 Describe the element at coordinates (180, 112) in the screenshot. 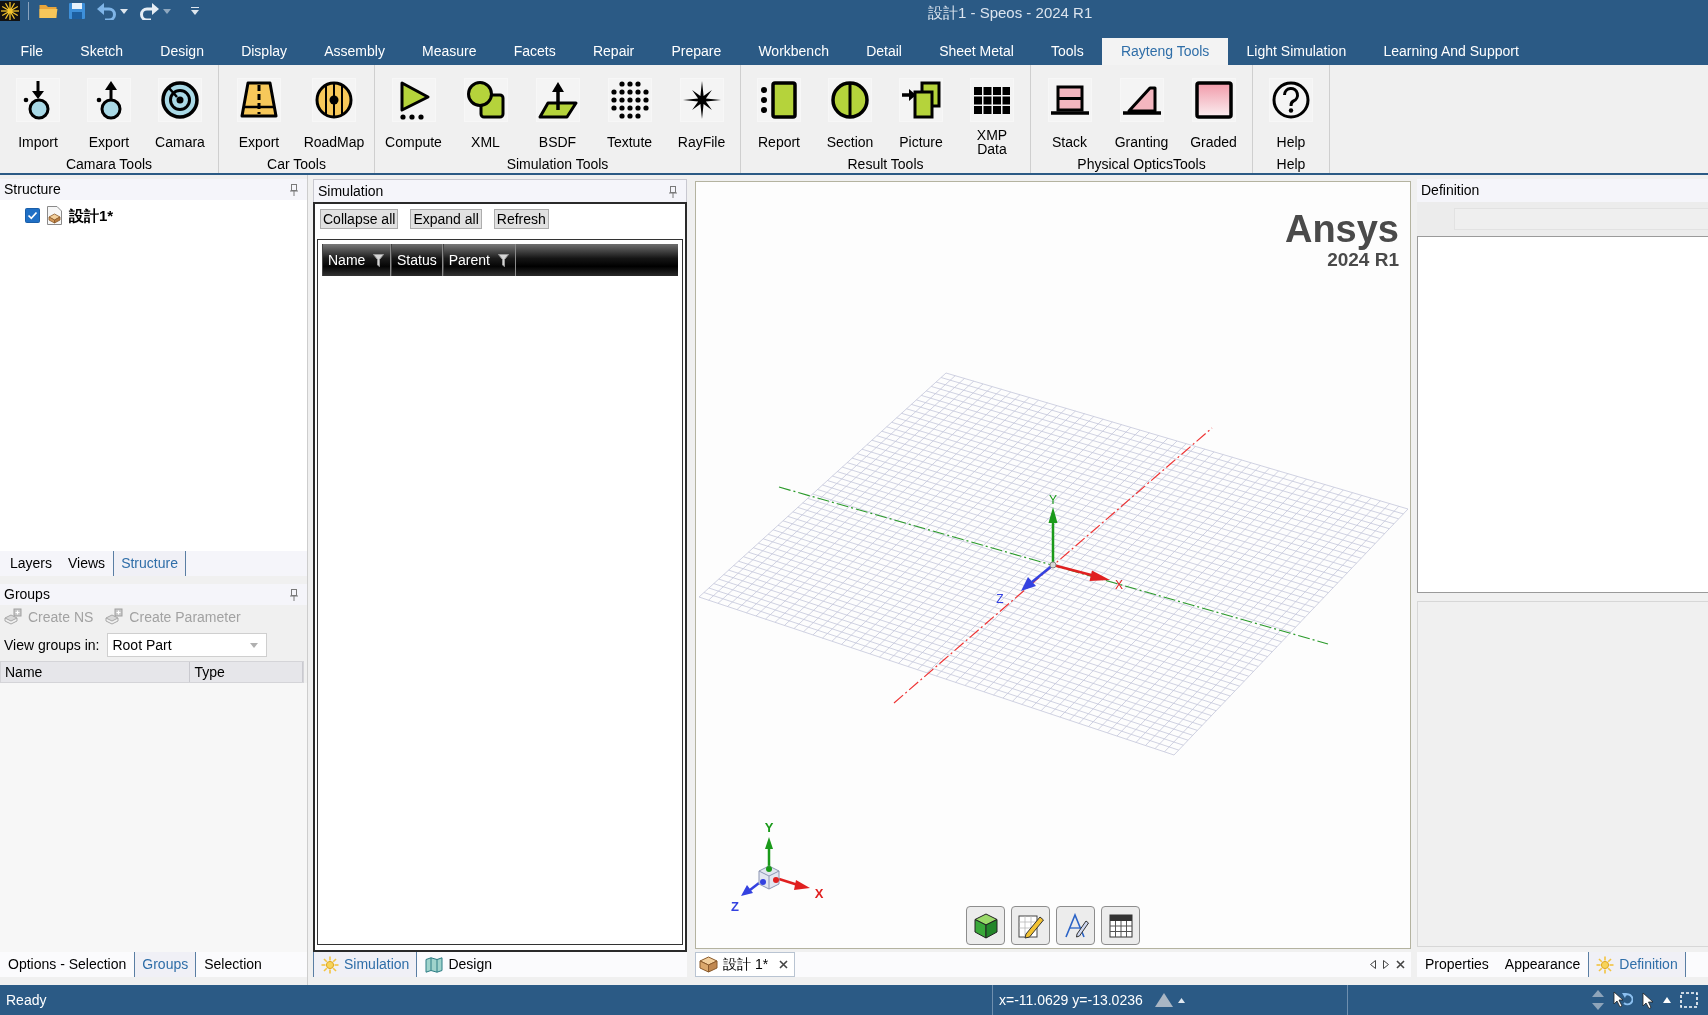

I see `ribbon-button: Camara` at that location.